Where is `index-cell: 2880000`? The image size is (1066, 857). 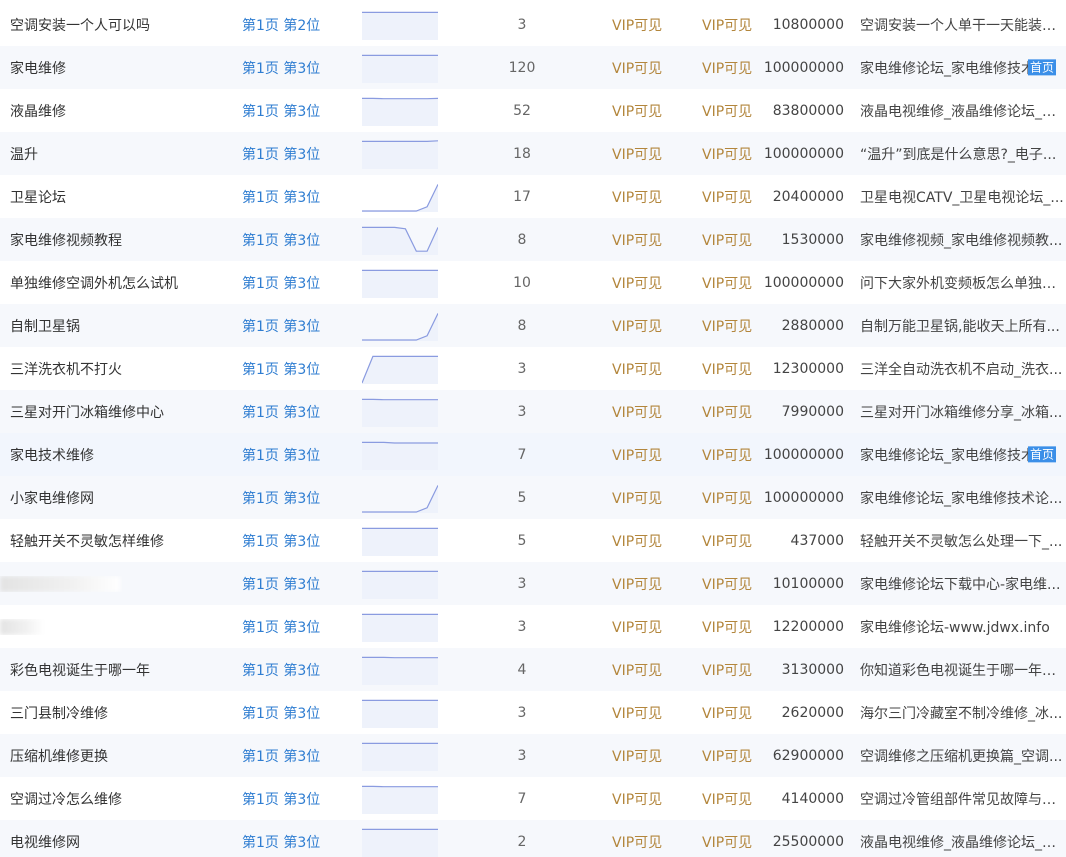 index-cell: 2880000 is located at coordinates (812, 325).